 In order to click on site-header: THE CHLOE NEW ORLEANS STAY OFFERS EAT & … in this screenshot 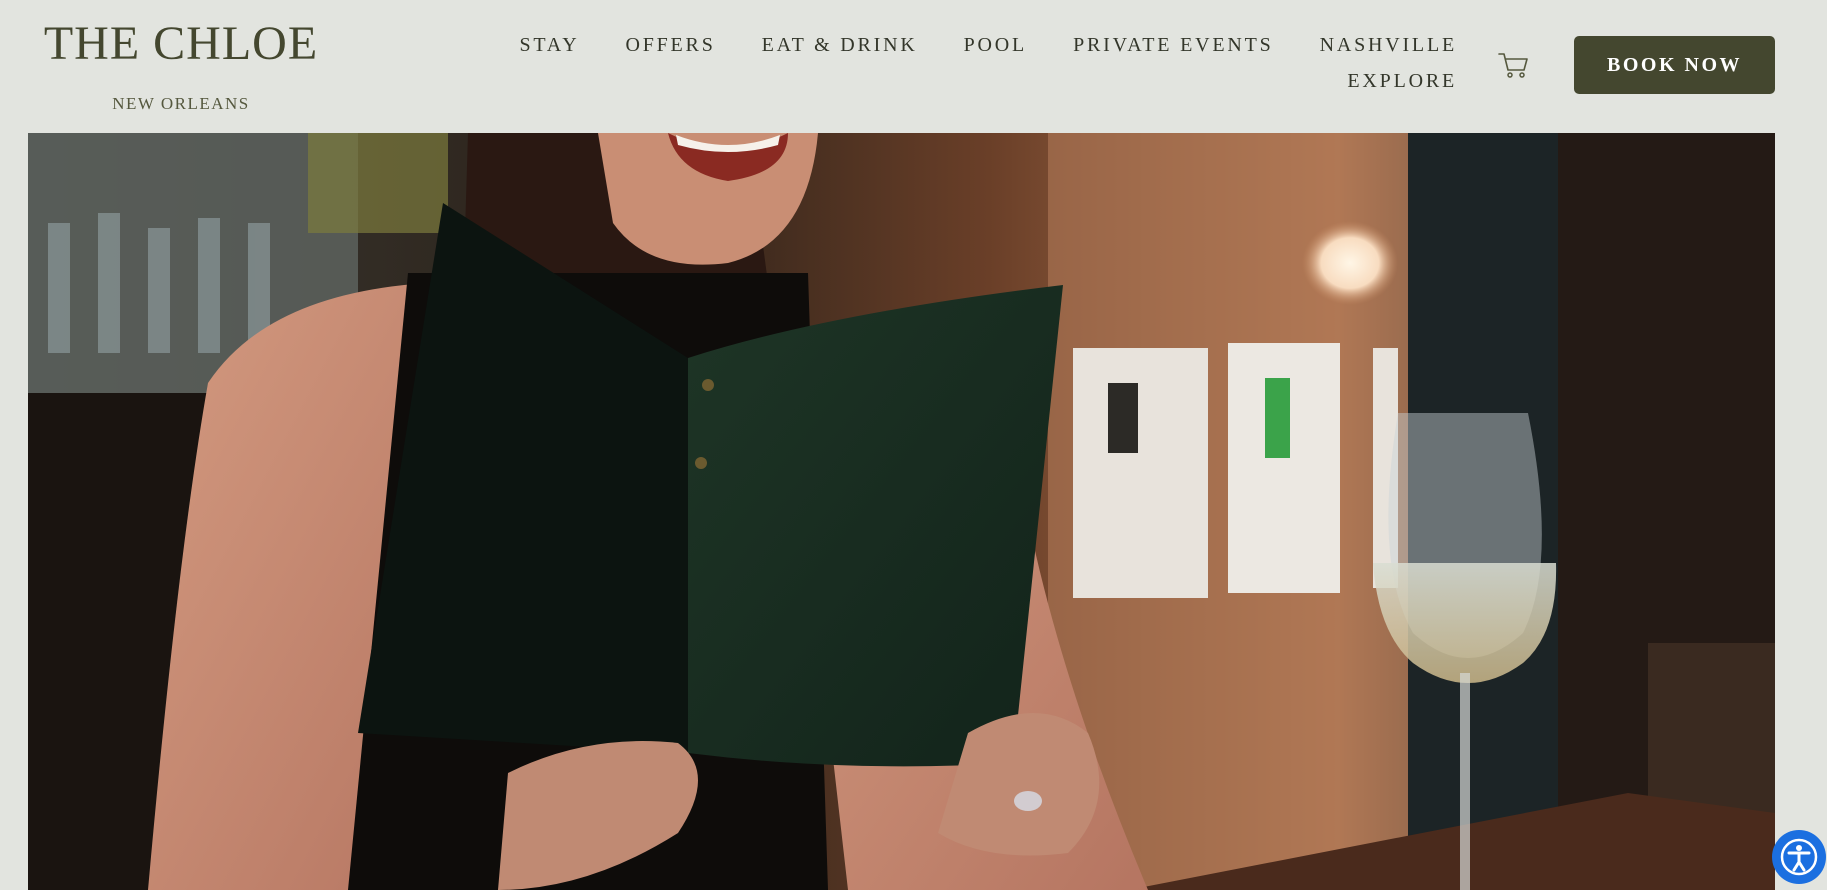, I will do `click(913, 66)`.